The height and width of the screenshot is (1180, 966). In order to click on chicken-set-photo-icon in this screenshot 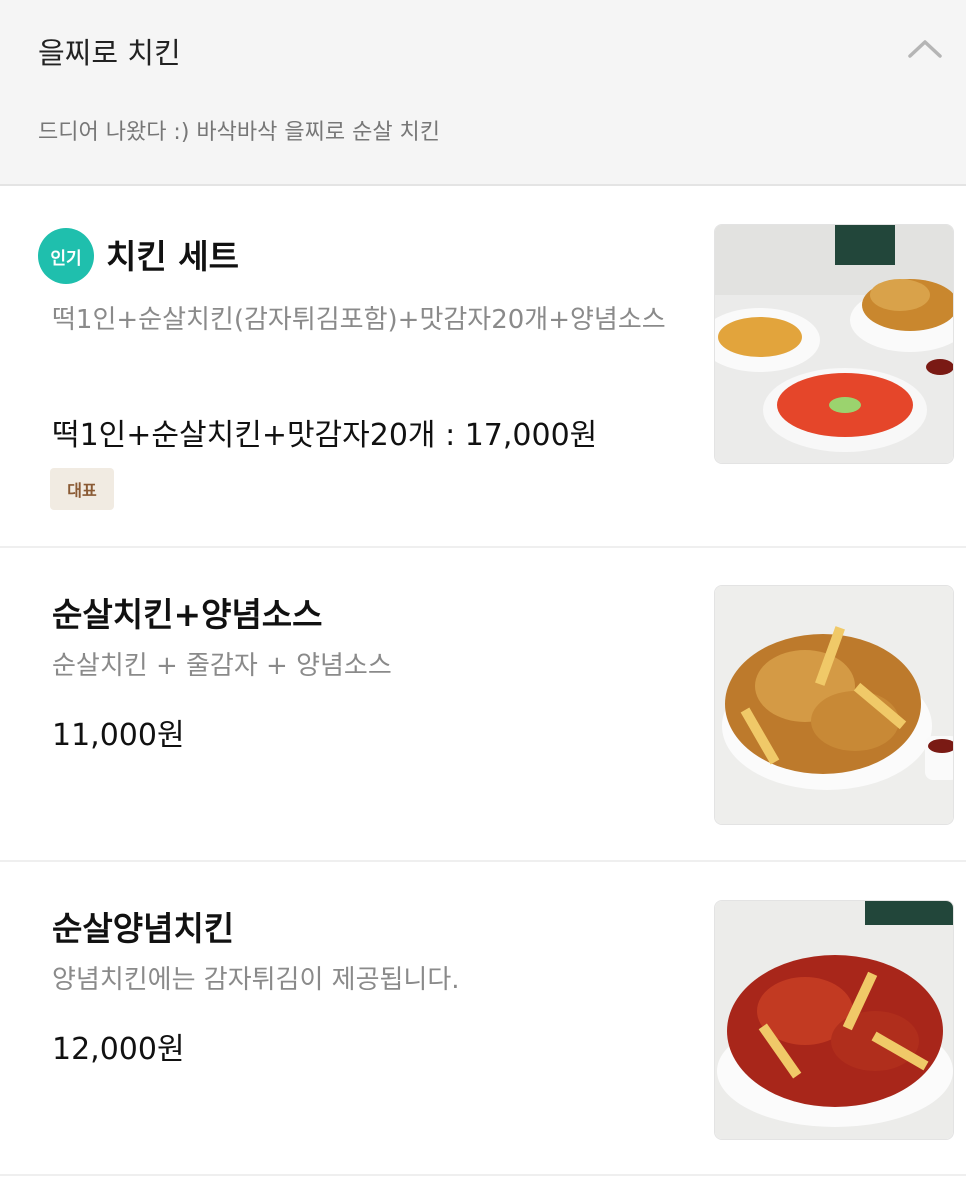, I will do `click(834, 344)`.